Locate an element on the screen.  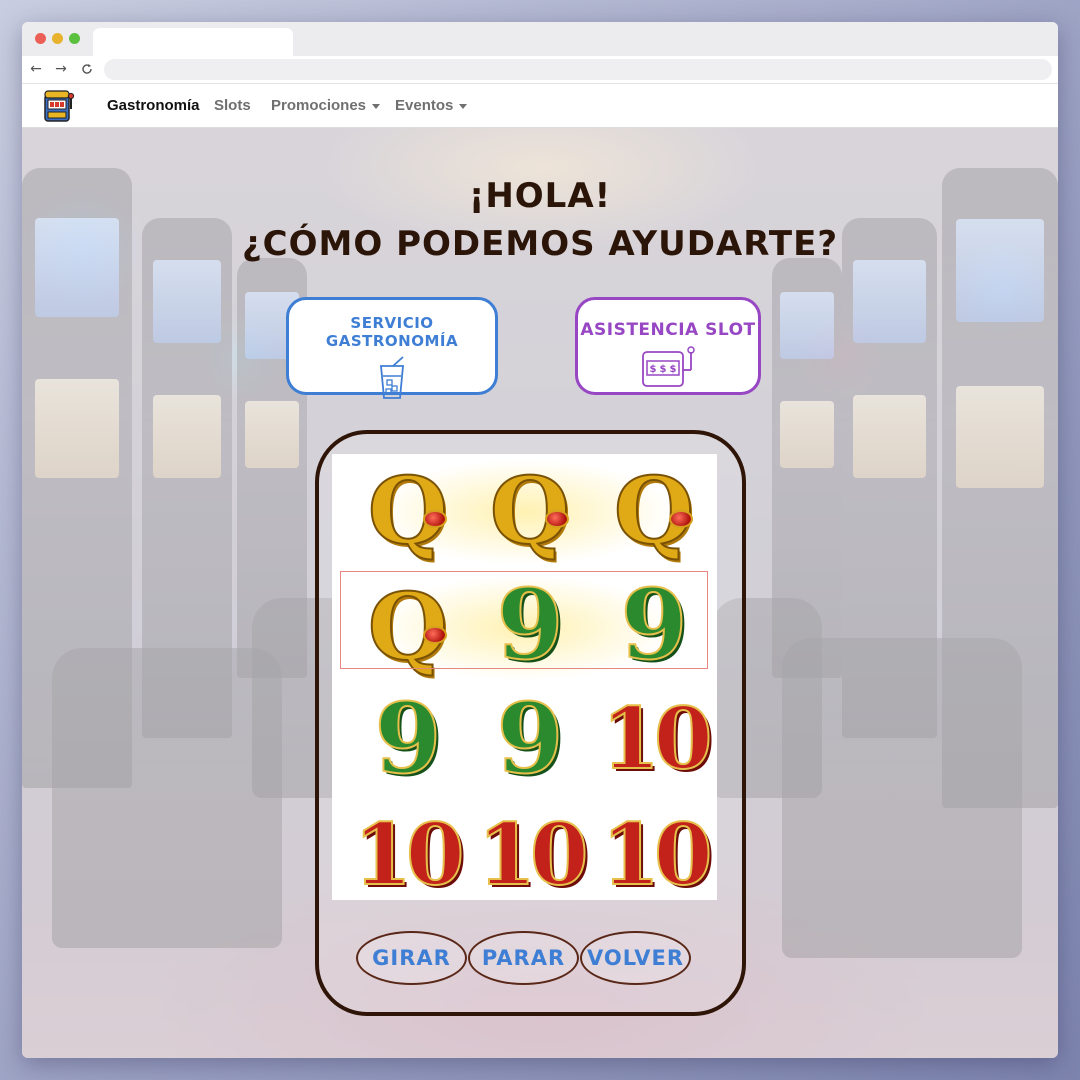
parar-button: PARAR is located at coordinates (523, 958).